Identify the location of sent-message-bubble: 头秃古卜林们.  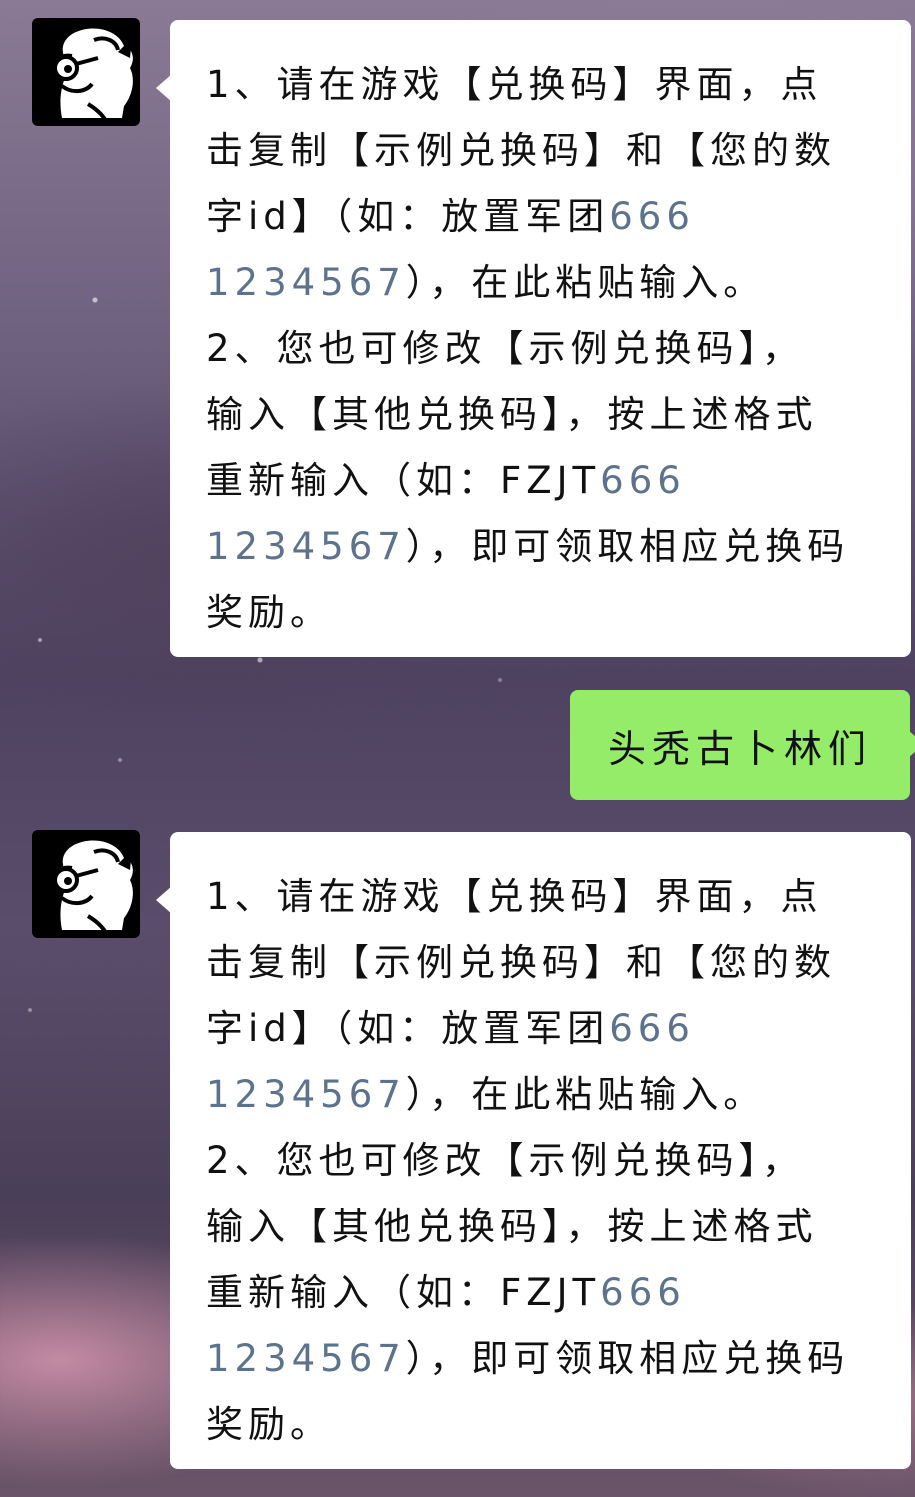
(742, 745).